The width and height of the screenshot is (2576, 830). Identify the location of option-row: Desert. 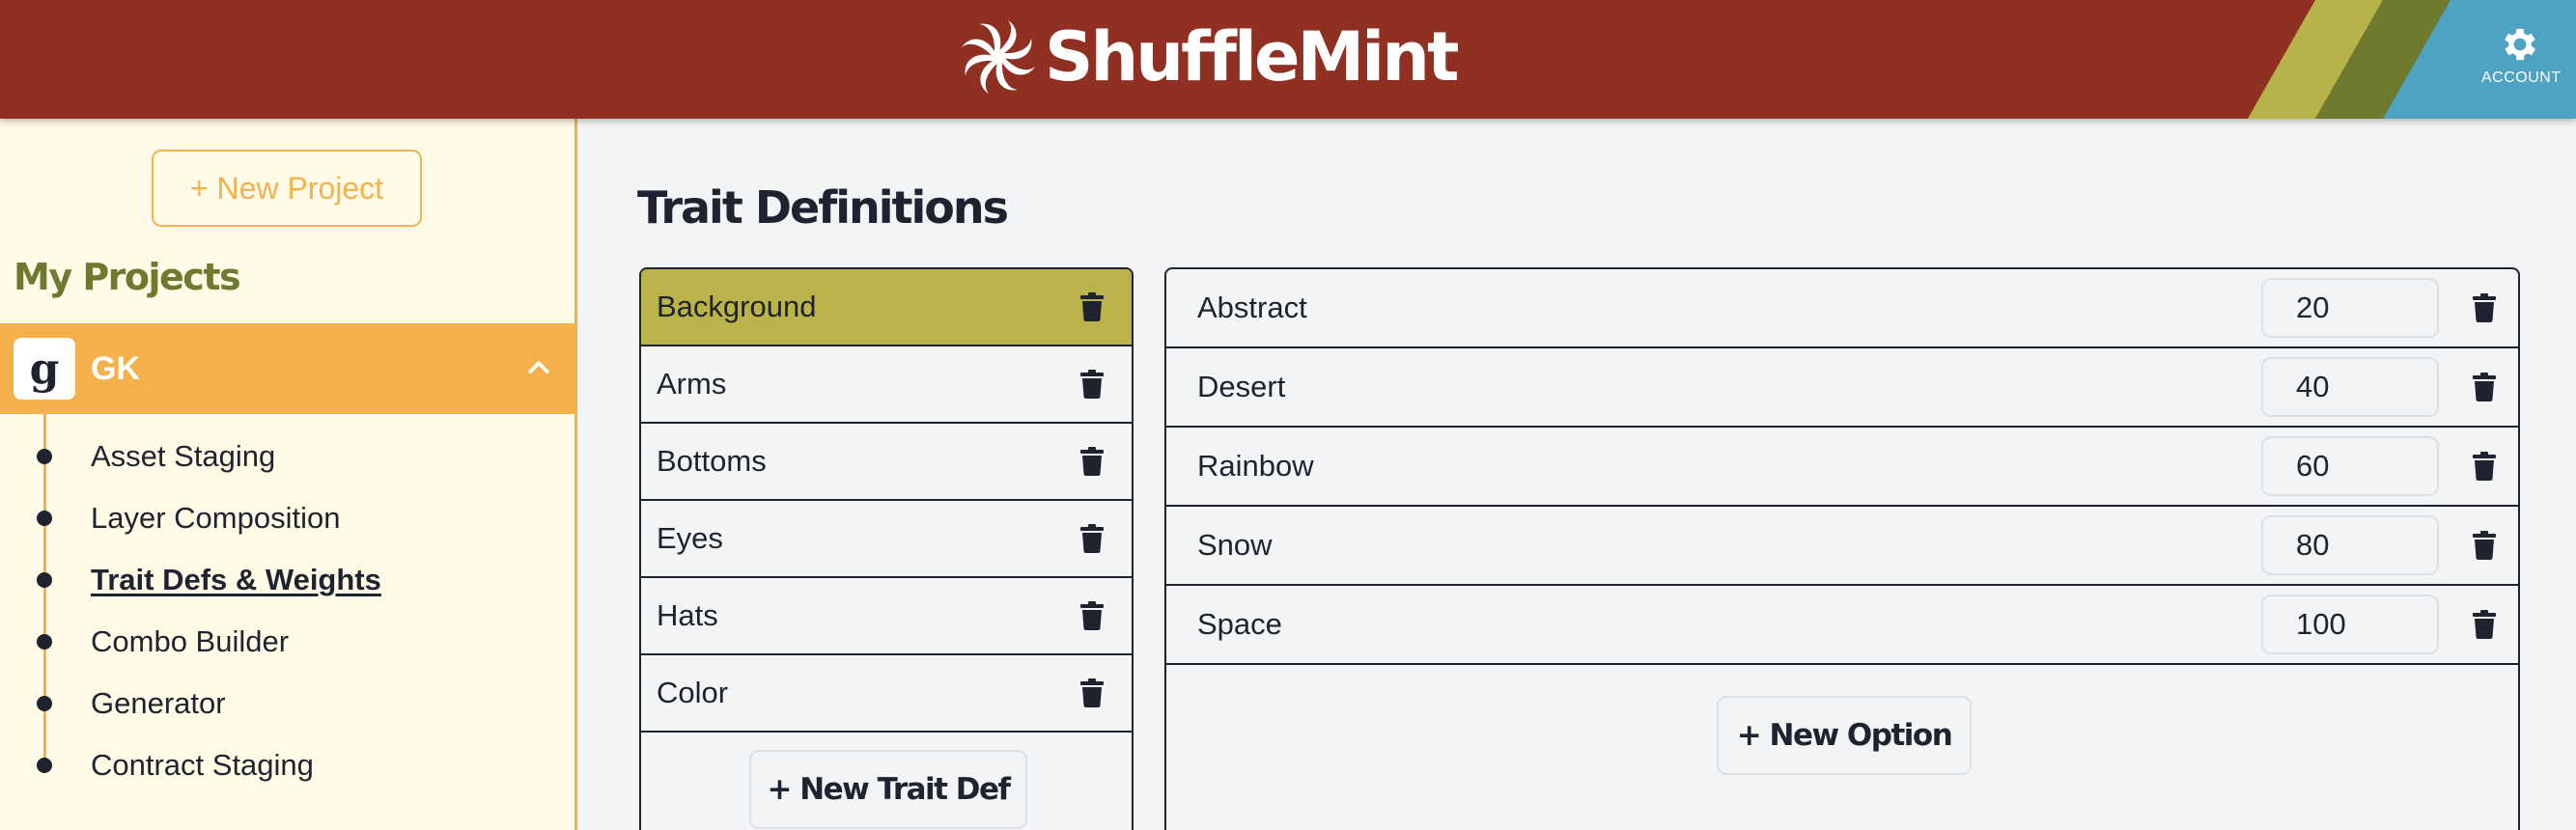
(1842, 388).